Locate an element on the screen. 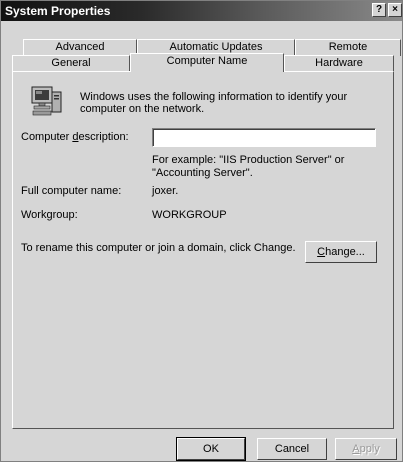 The image size is (403, 462). example-line-1: For example: "IIS Production Server" or is located at coordinates (248, 160).